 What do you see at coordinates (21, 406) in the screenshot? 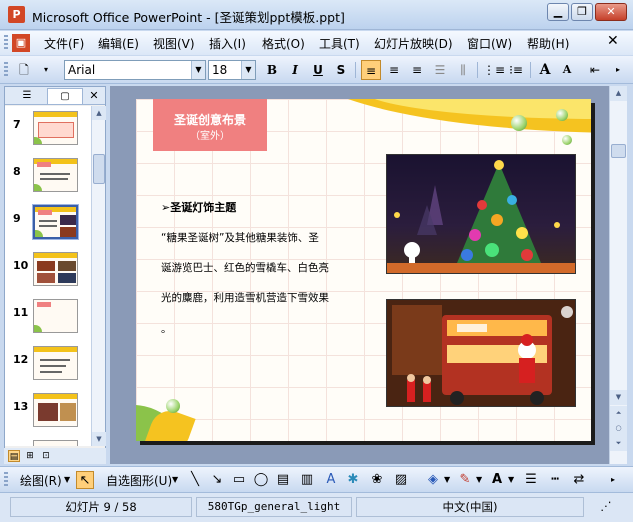
I see `slide-number: 13` at bounding box center [21, 406].